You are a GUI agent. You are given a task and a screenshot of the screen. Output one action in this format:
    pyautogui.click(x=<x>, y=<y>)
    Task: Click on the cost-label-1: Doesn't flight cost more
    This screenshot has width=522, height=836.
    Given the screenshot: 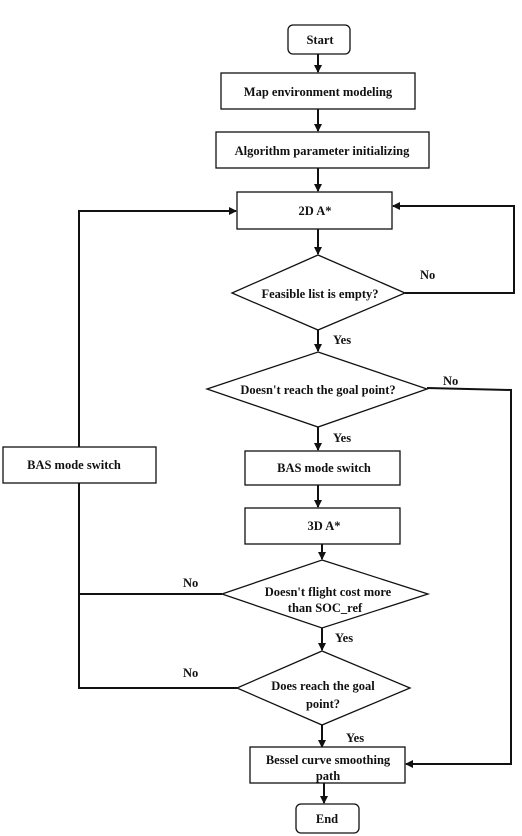 What is the action you would take?
    pyautogui.click(x=328, y=592)
    